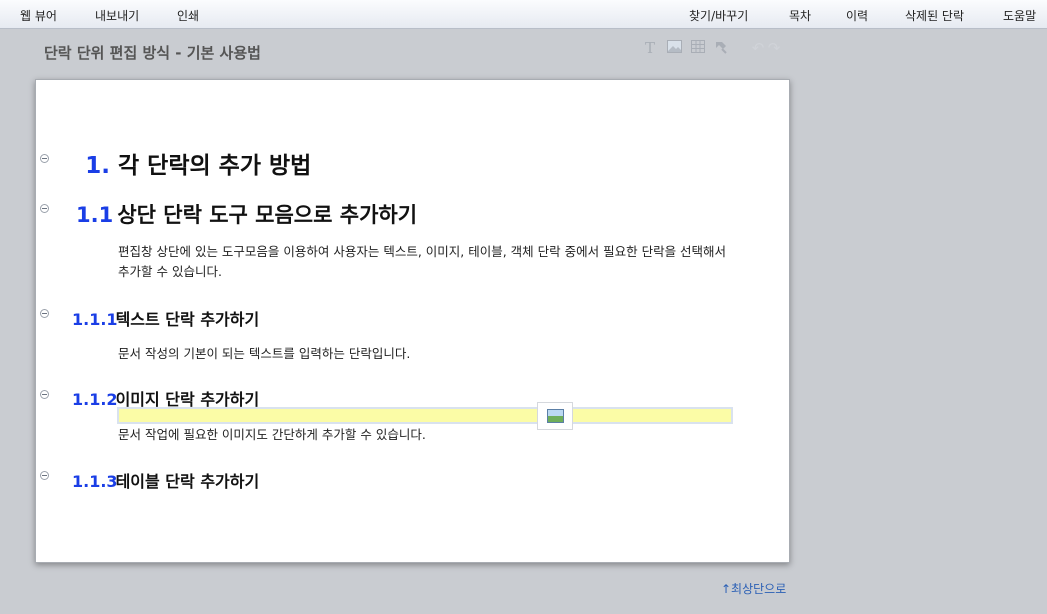 The image size is (1047, 614). Describe the element at coordinates (718, 15) in the screenshot. I see `menu-find-replace: 찾기/바꾸기` at that location.